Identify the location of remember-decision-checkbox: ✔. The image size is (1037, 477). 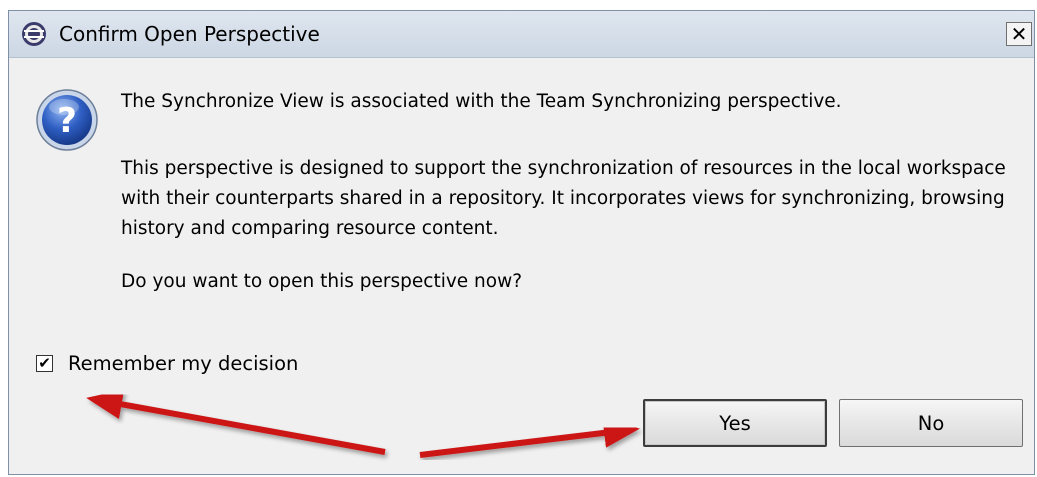
(44, 363).